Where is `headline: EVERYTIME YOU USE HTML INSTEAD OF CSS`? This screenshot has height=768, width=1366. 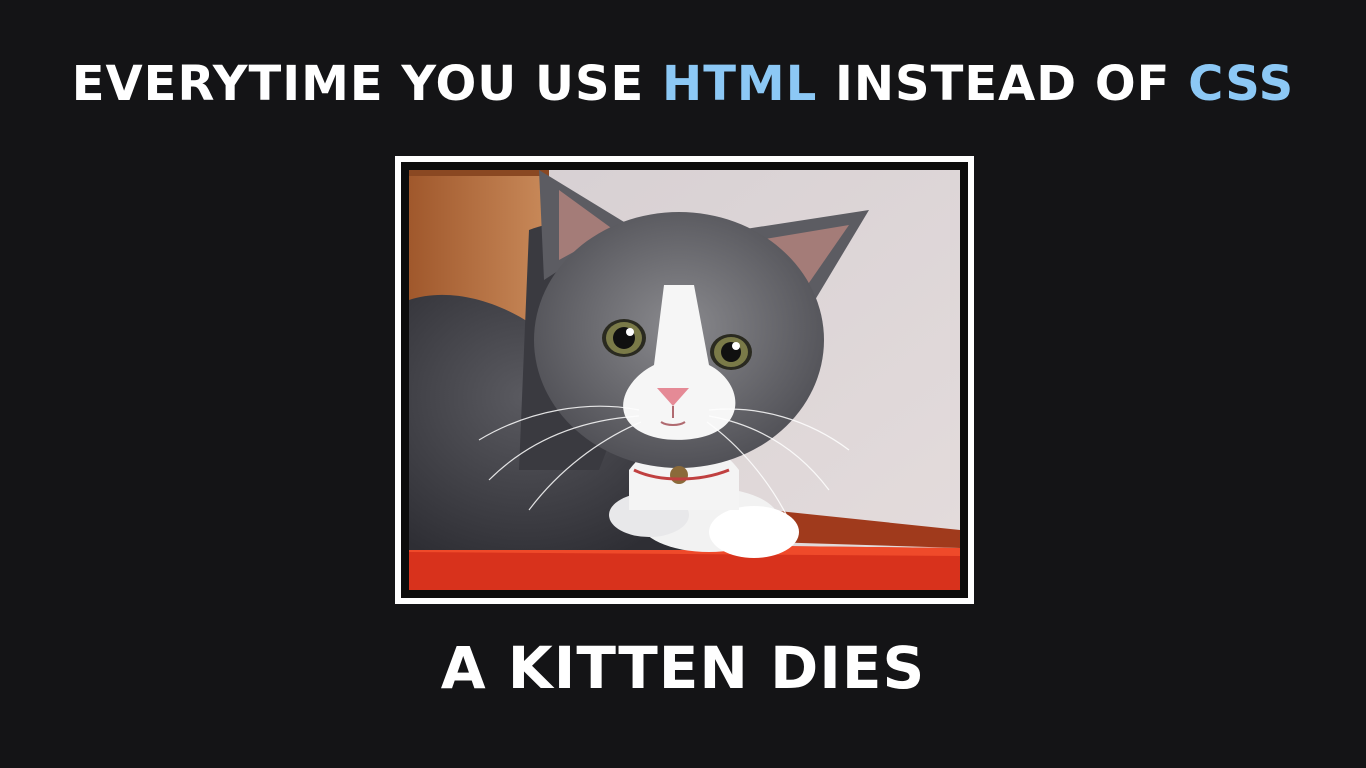 headline: EVERYTIME YOU USE HTML INSTEAD OF CSS is located at coordinates (683, 84).